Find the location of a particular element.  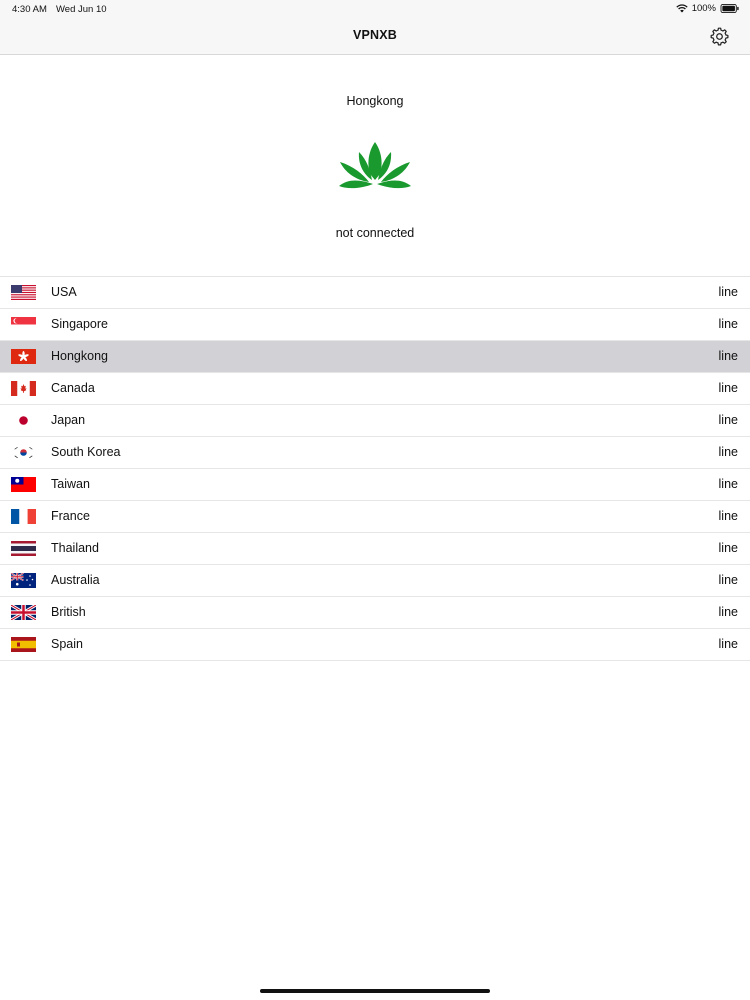

server-row-france: France line is located at coordinates (375, 517).